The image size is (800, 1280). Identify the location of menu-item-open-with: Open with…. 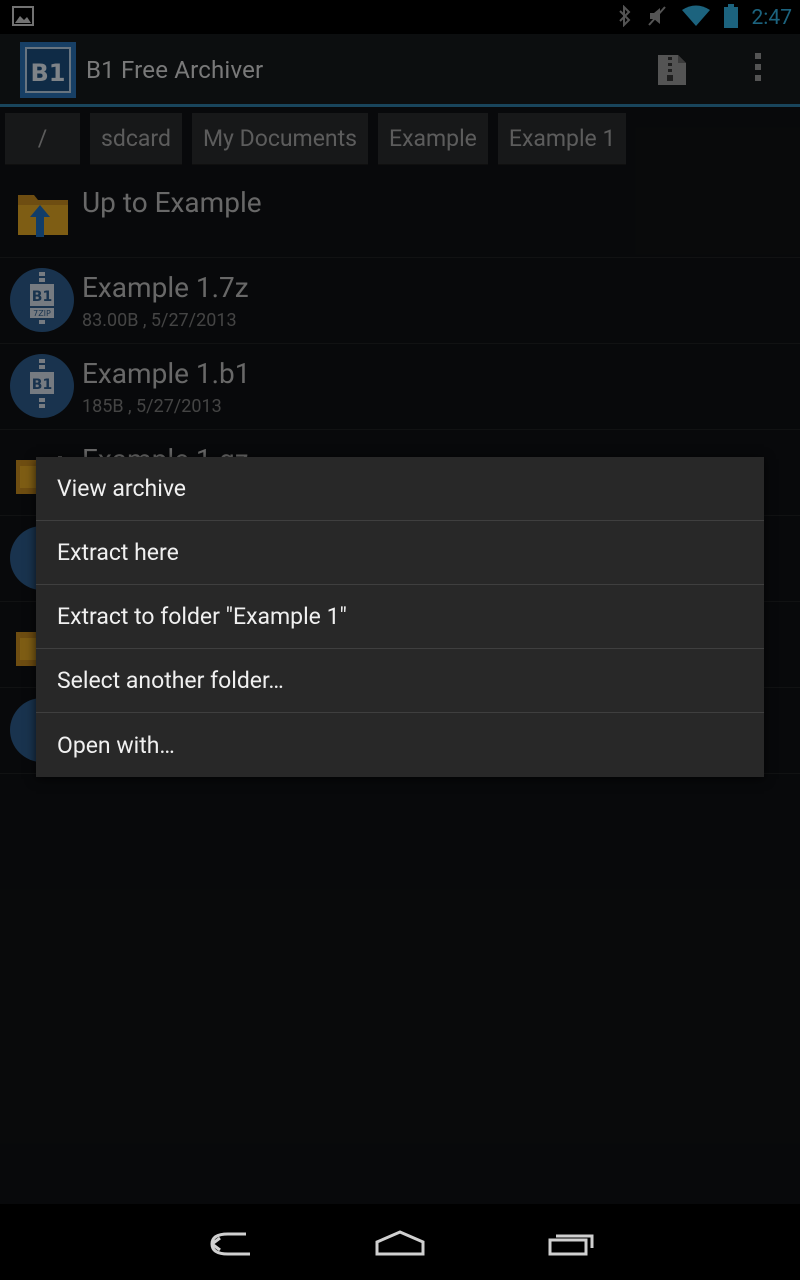
(400, 745).